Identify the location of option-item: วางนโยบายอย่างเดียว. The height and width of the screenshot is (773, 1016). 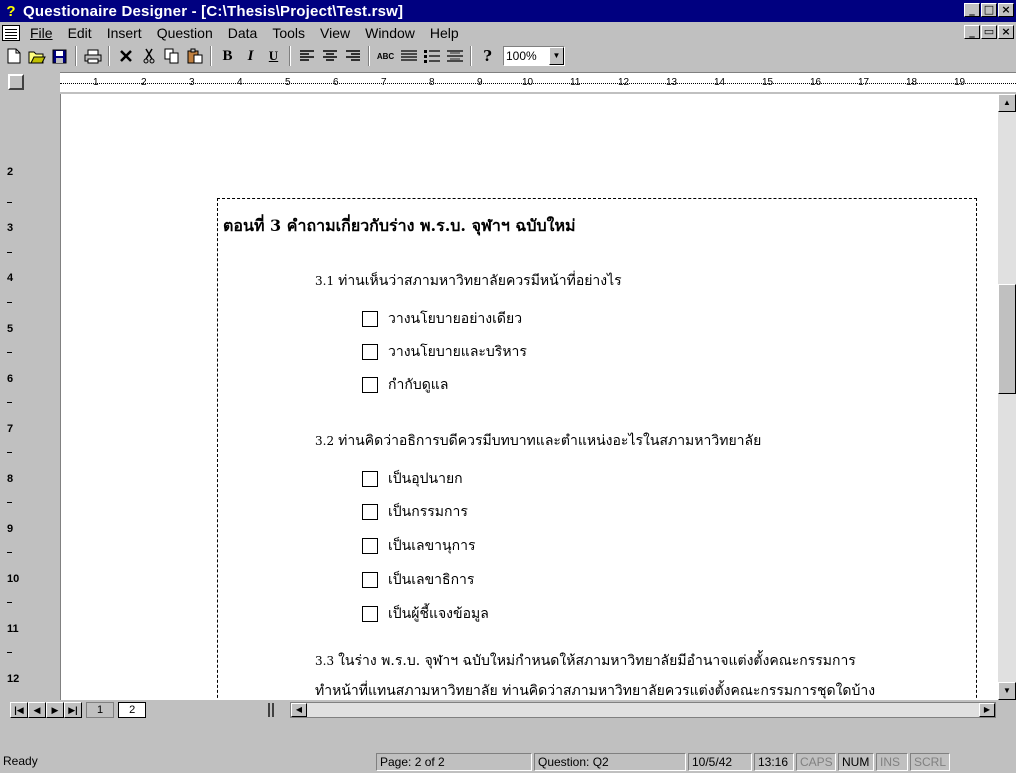
(442, 319).